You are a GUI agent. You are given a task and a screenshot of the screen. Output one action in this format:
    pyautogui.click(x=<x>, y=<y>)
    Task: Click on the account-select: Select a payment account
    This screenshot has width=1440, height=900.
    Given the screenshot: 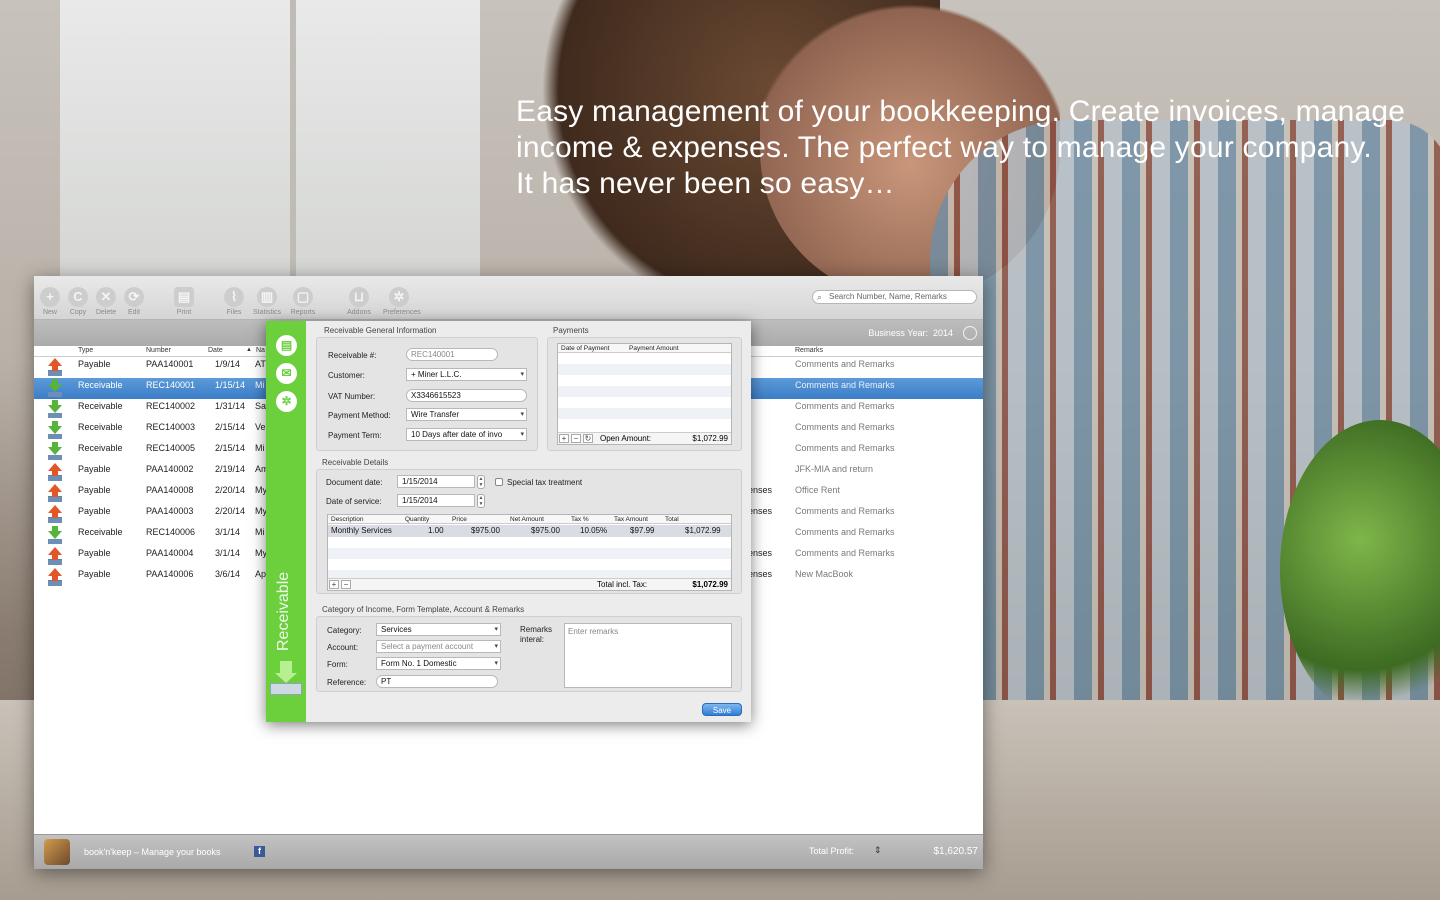 What is the action you would take?
    pyautogui.click(x=438, y=646)
    